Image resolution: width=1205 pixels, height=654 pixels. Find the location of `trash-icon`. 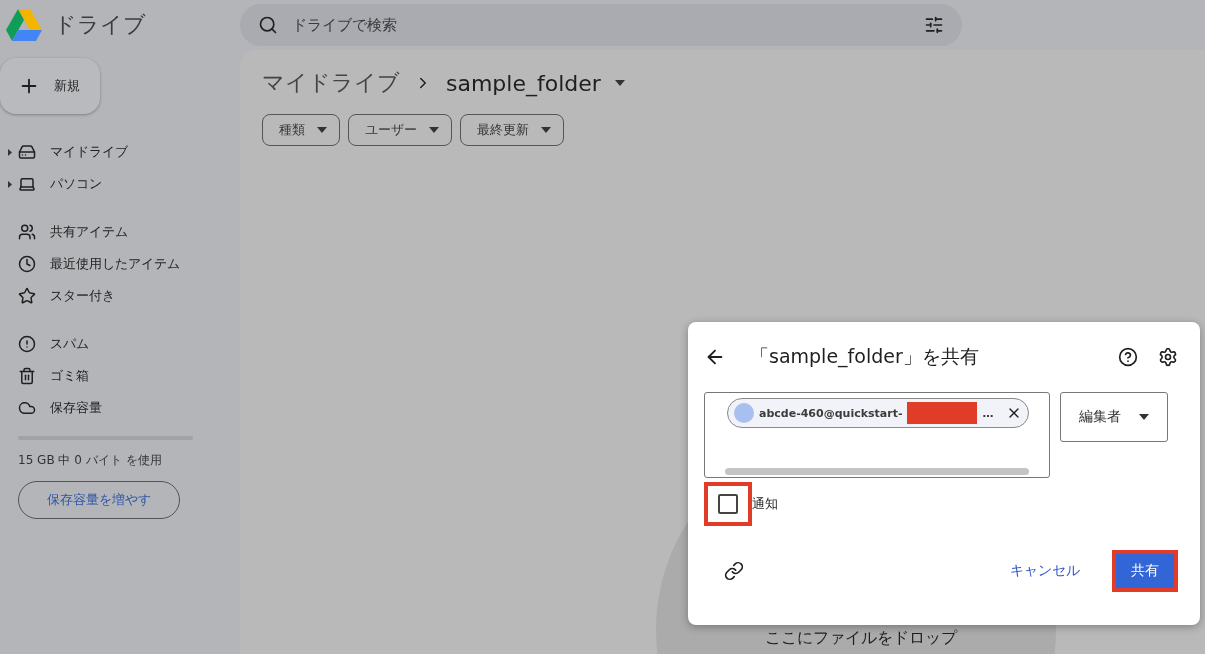

trash-icon is located at coordinates (27, 376).